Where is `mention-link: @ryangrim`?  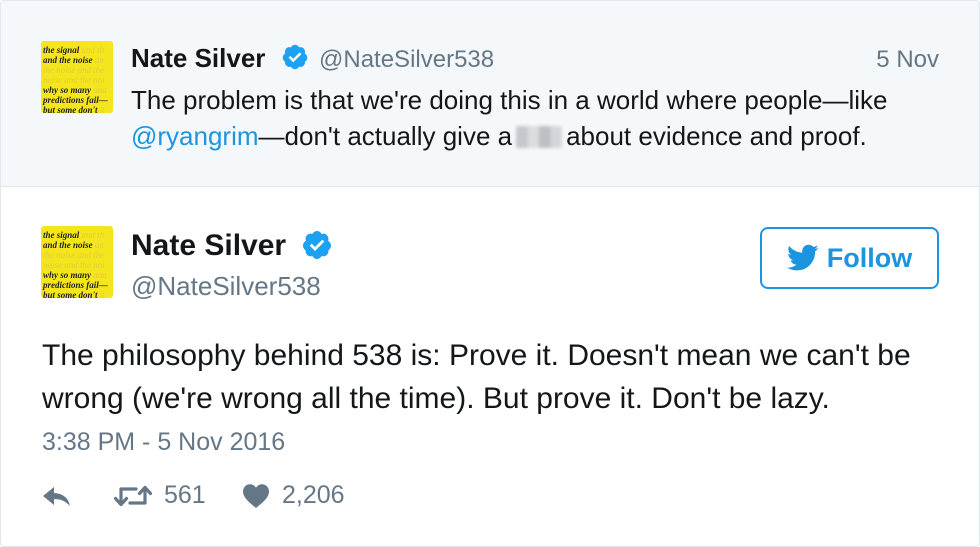
mention-link: @ryangrim is located at coordinates (195, 136).